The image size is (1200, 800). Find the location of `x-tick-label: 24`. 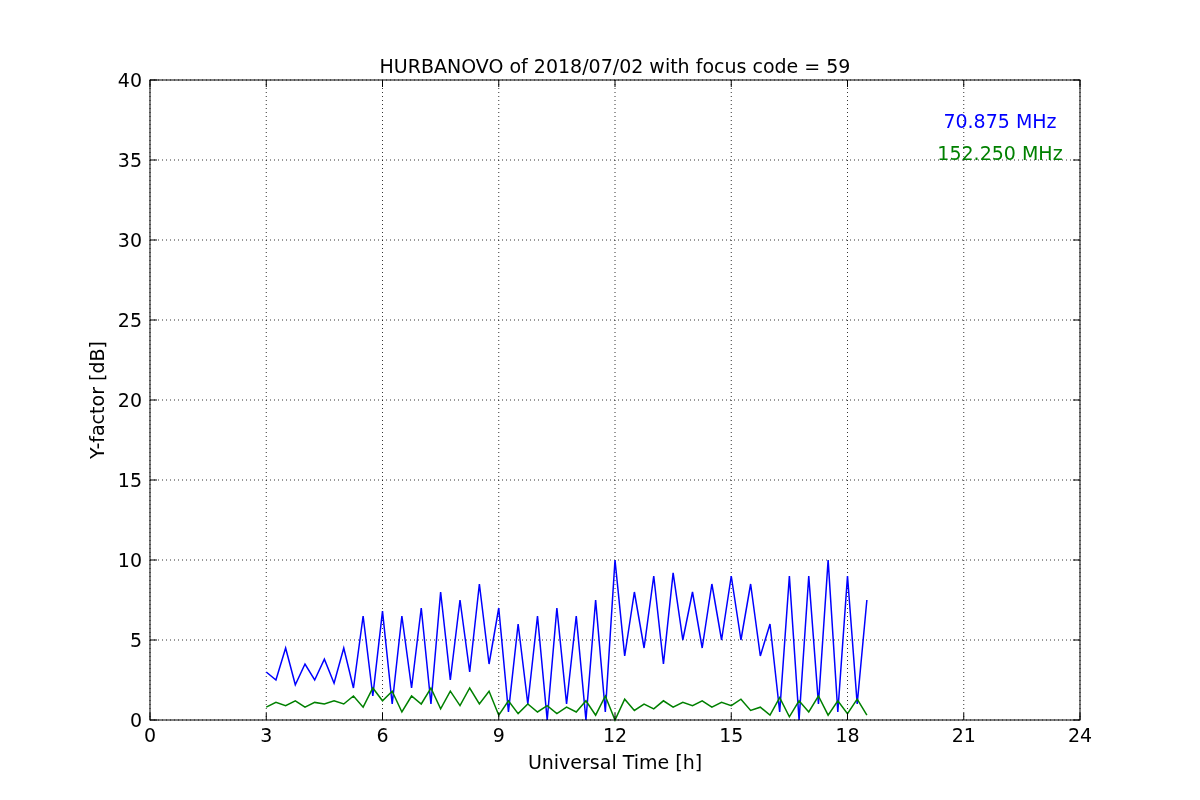

x-tick-label: 24 is located at coordinates (1080, 735).